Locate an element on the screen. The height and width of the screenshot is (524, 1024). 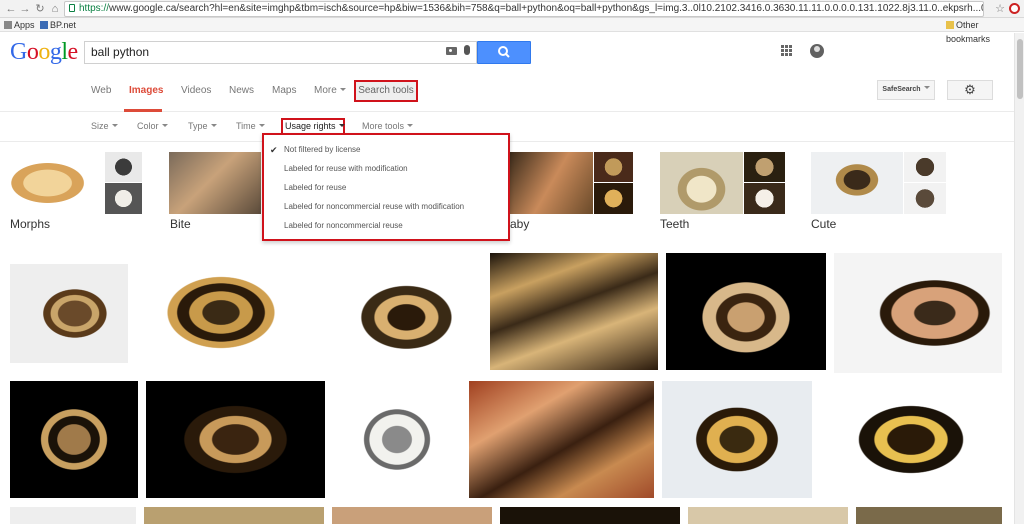
reload-icon: ↻ is located at coordinates (40, 9).